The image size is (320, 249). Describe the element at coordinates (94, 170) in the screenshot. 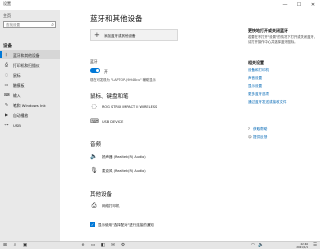

I see `microphone-icon: 🎙` at that location.